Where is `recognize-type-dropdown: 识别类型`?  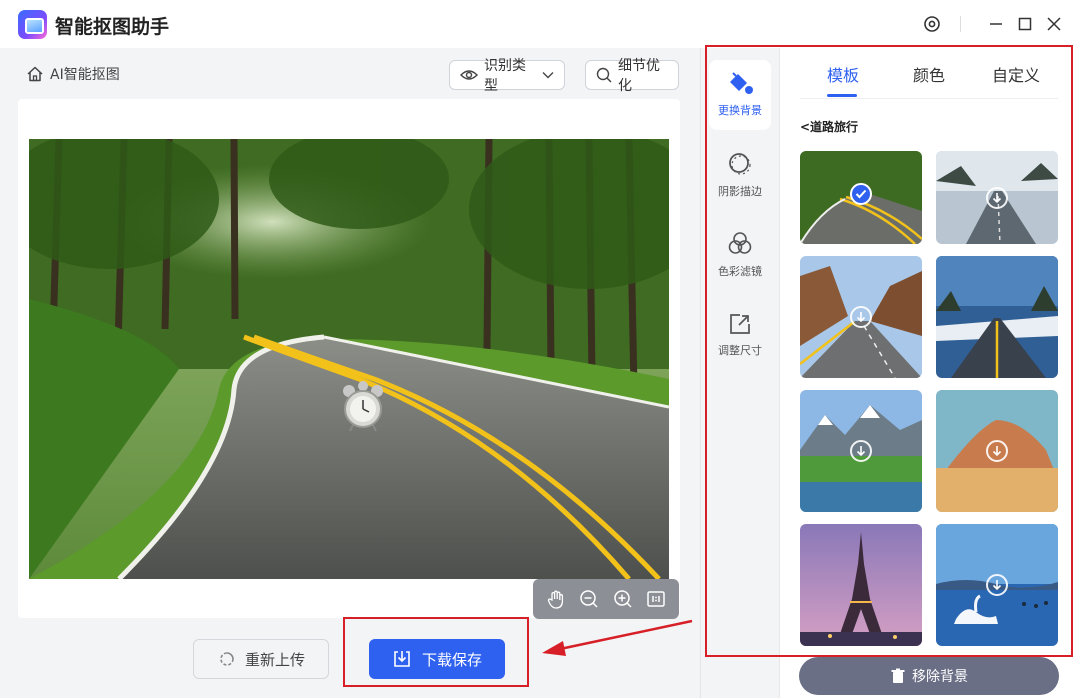 recognize-type-dropdown: 识别类型 is located at coordinates (507, 76).